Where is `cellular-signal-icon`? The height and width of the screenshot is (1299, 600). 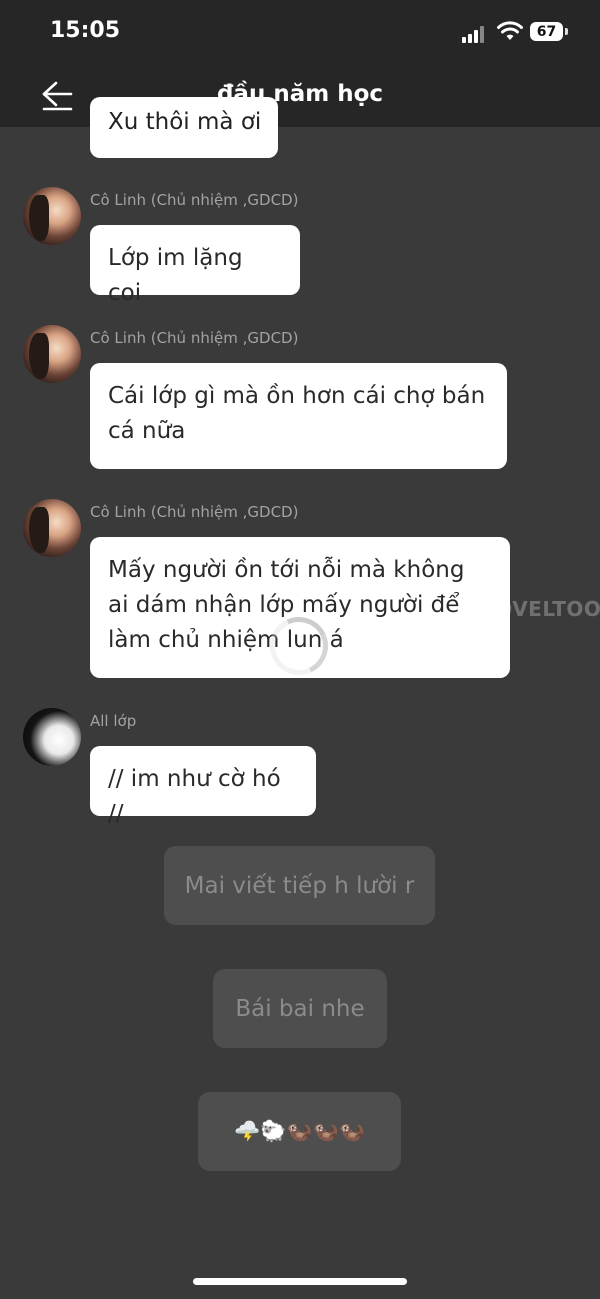
cellular-signal-icon is located at coordinates (475, 34).